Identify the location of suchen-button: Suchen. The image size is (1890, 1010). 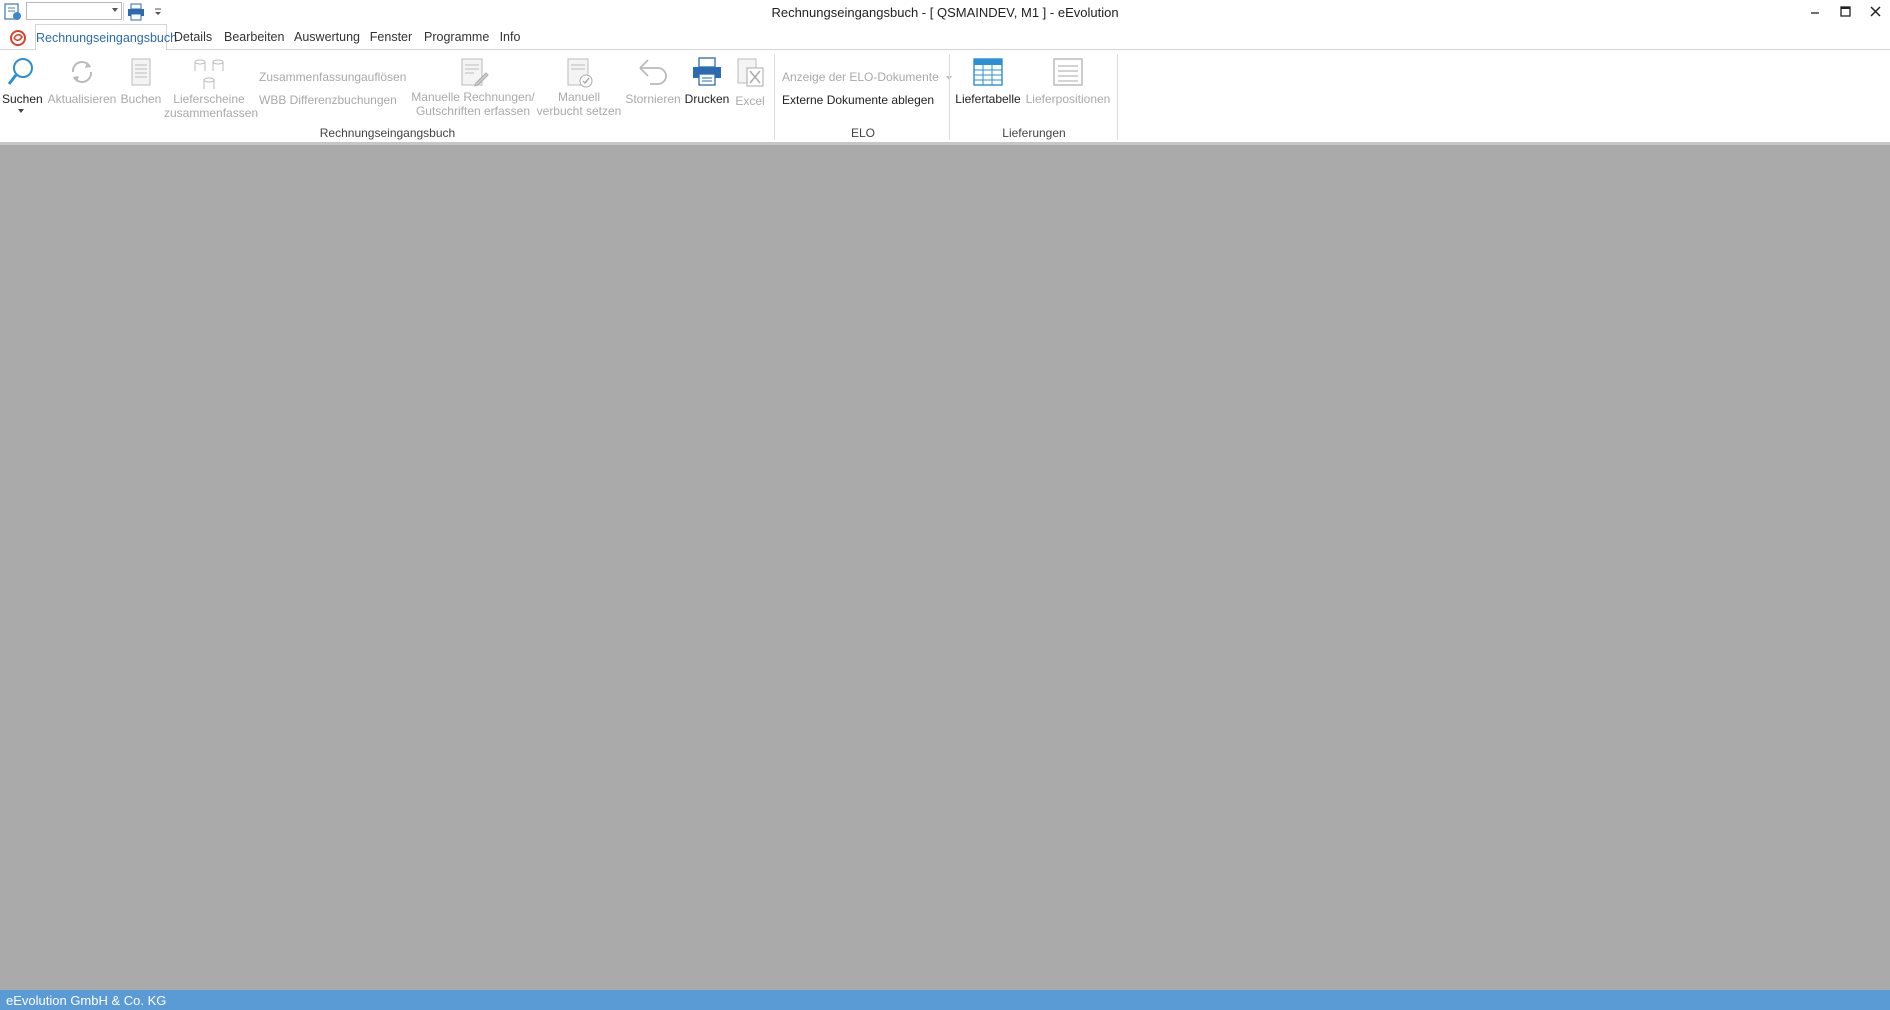
(22, 85).